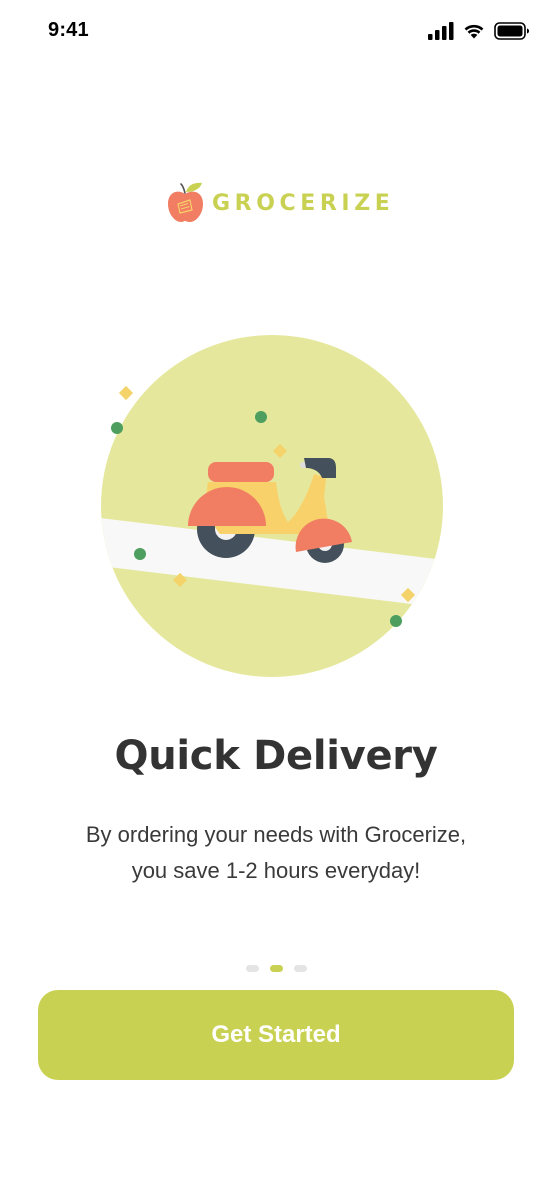 This screenshot has width=552, height=1200. What do you see at coordinates (512, 31) in the screenshot?
I see `battery-icon` at bounding box center [512, 31].